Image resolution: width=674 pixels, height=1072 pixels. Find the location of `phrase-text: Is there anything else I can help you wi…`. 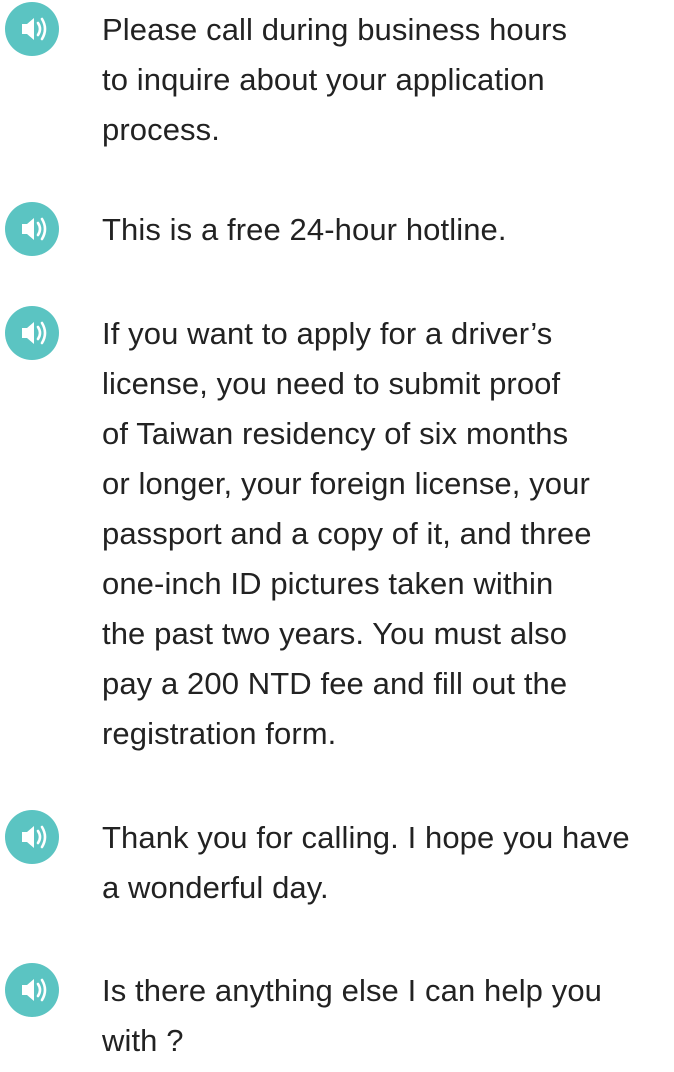

phrase-text: Is there anything else I can help you wi… is located at coordinates (352, 1015).